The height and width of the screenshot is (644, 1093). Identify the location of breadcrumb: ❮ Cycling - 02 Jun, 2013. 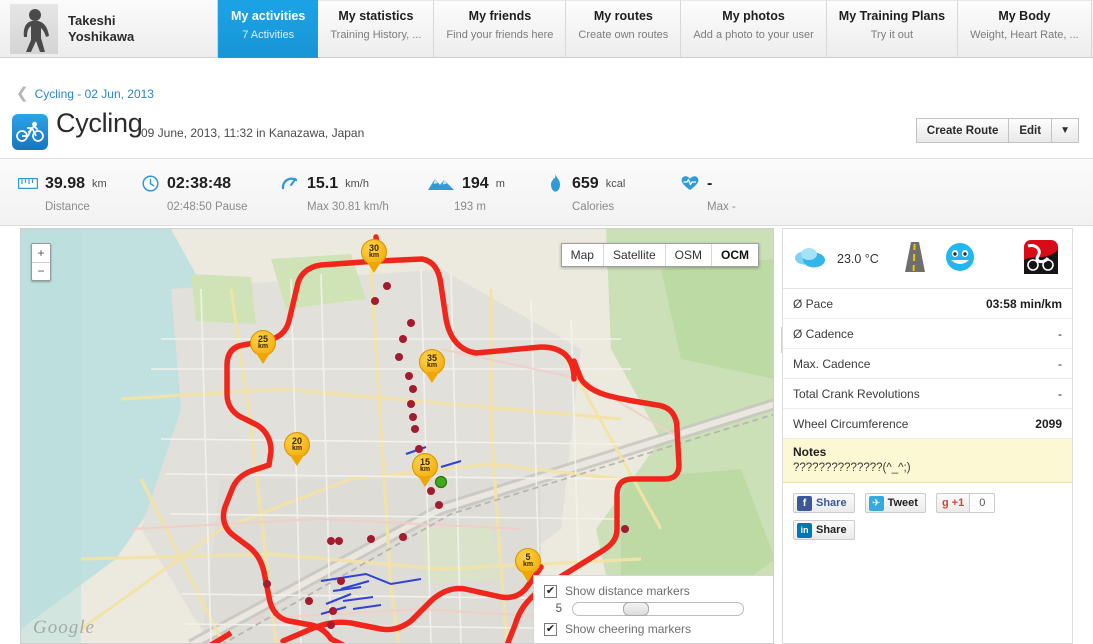
(85, 93).